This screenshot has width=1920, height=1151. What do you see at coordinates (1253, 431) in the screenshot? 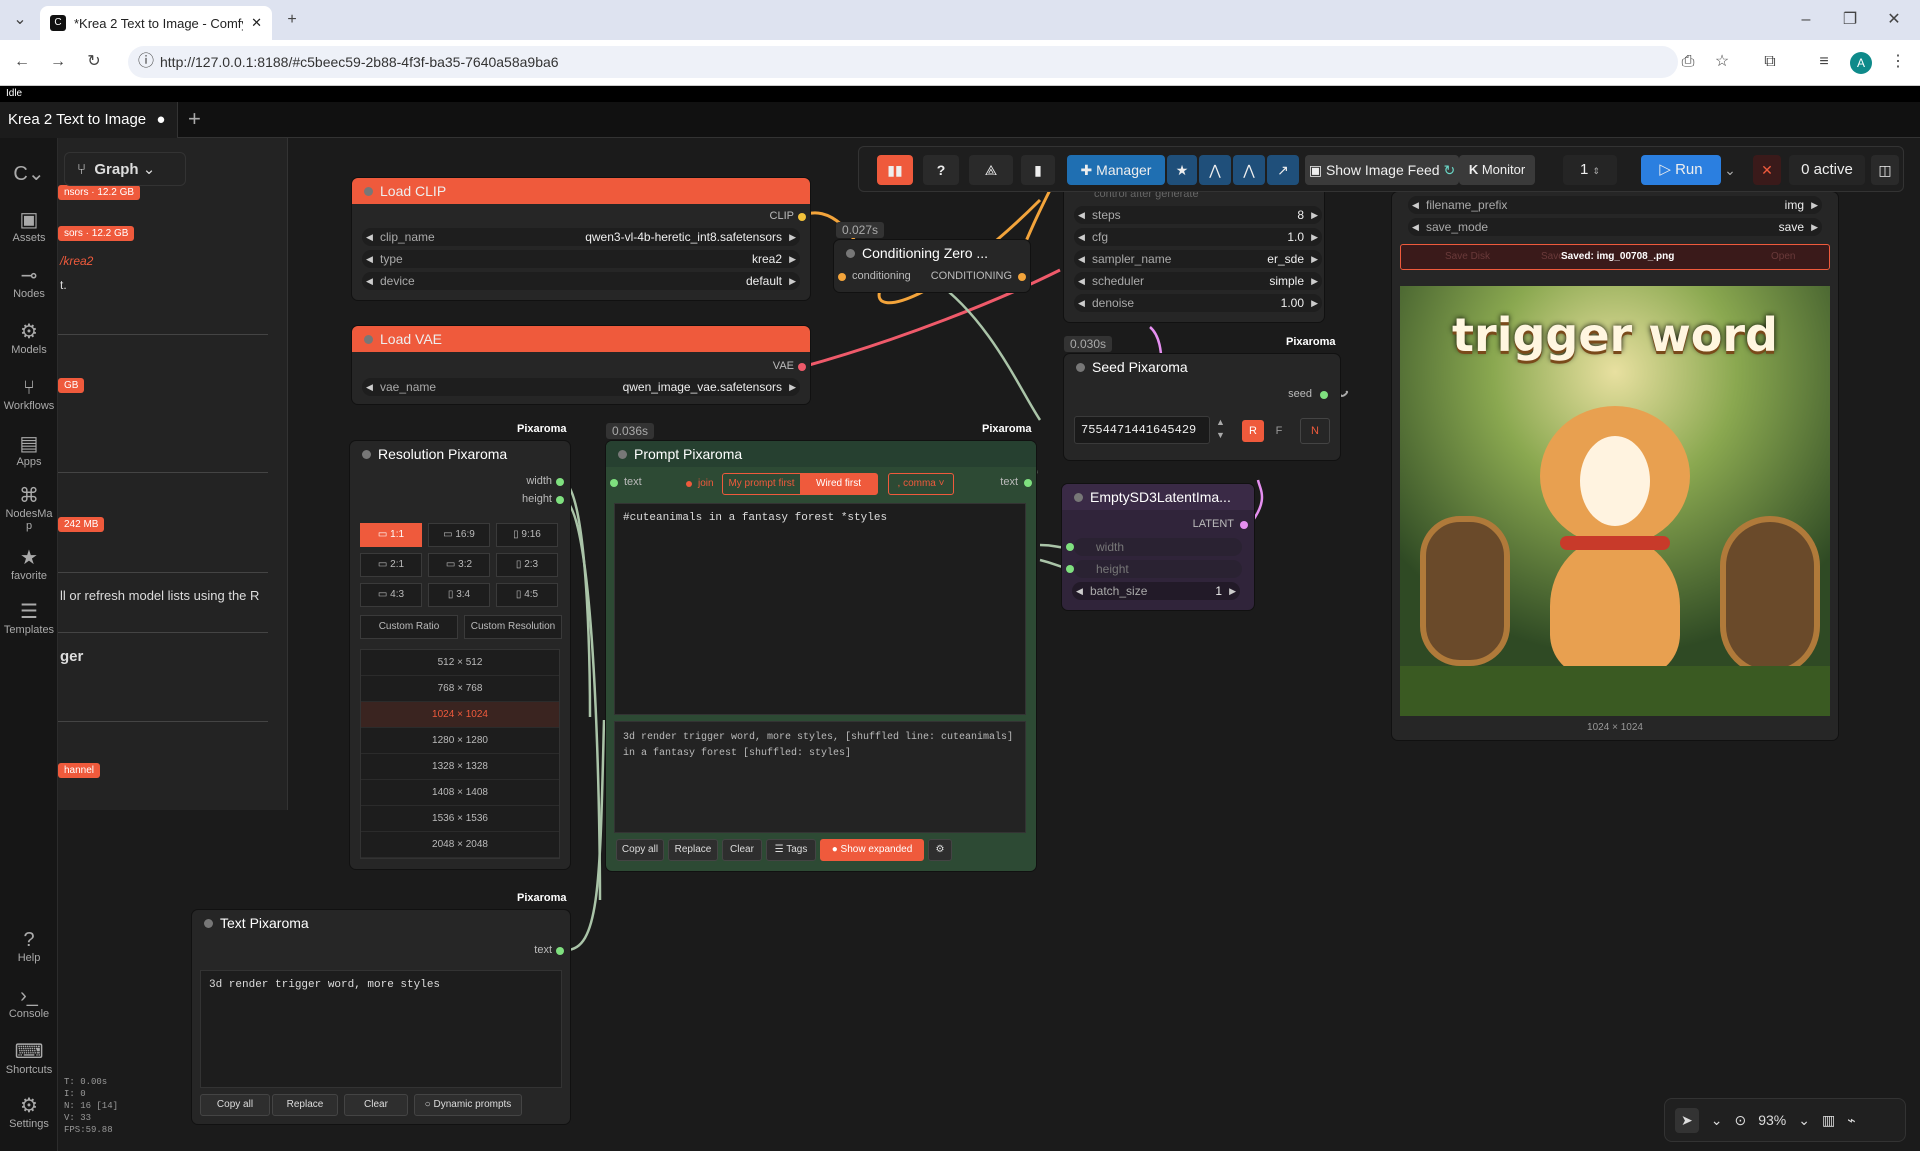
I see `random-seed-button: R` at bounding box center [1253, 431].